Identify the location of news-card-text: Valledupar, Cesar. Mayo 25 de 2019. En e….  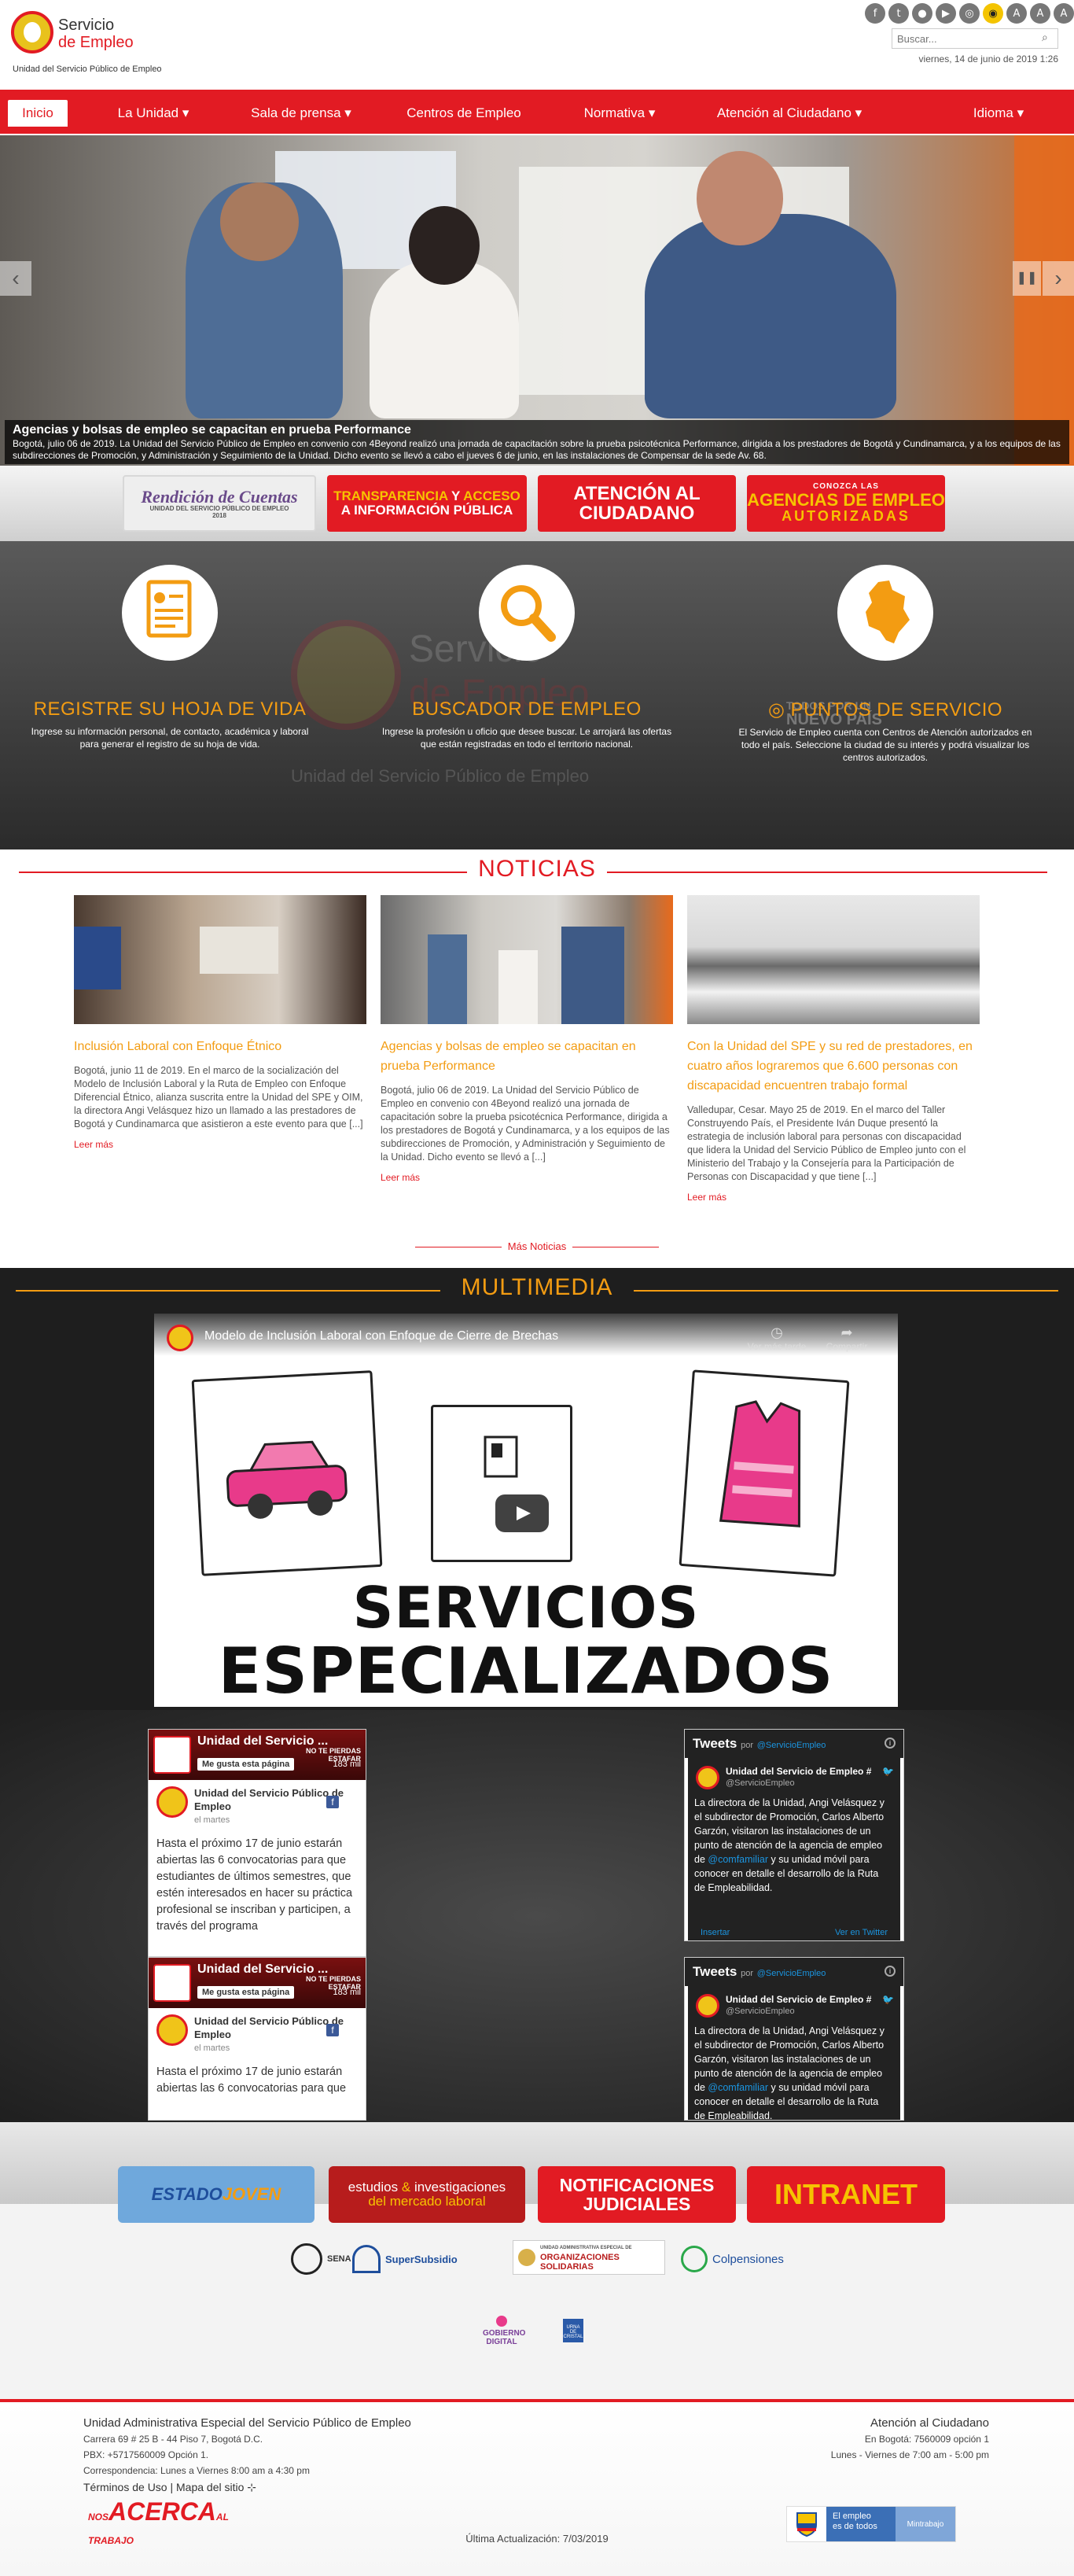
(826, 1143).